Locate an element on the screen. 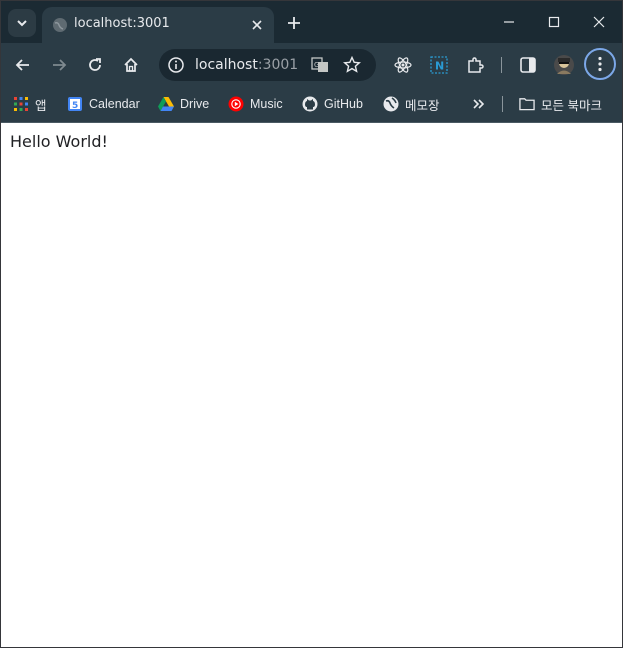 Image resolution: width=623 pixels, height=648 pixels. side-panel-button is located at coordinates (528, 65).